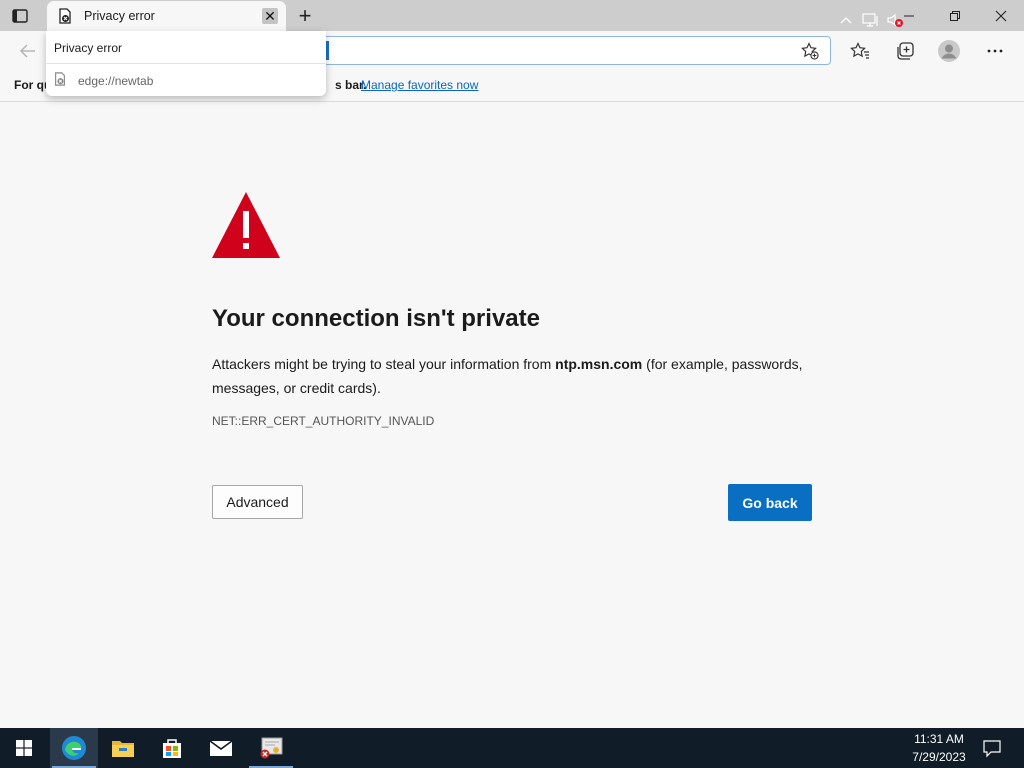 This screenshot has height=768, width=1024. Describe the element at coordinates (512, 748) in the screenshot. I see `taskbar` at that location.